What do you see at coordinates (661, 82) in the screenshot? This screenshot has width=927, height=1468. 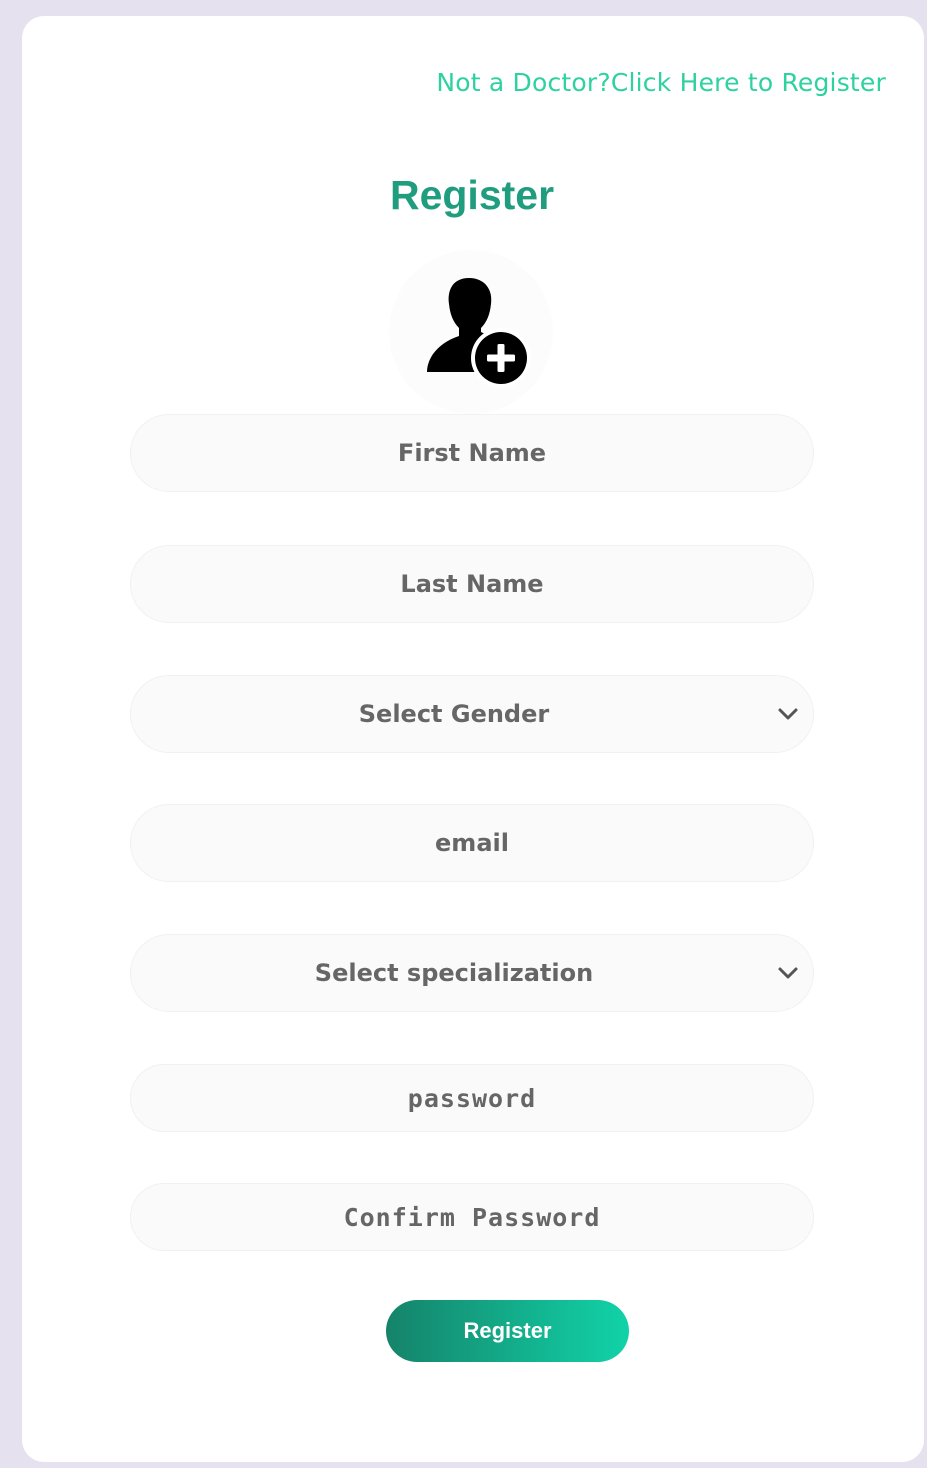 I see `patient-register-link: Not a Doctor?Click Here to Register` at bounding box center [661, 82].